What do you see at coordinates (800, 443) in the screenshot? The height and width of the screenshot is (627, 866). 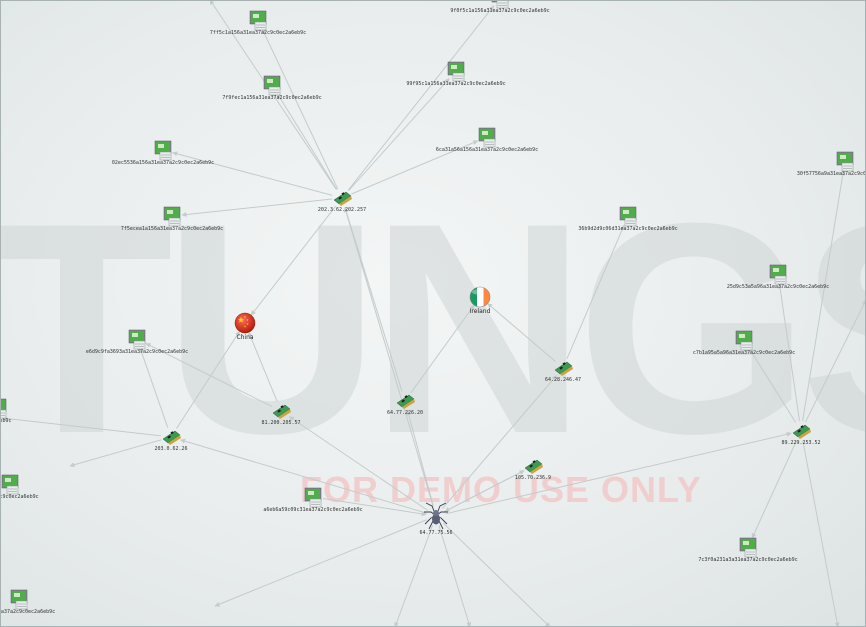 I see `node-label: 89.229.253.52` at bounding box center [800, 443].